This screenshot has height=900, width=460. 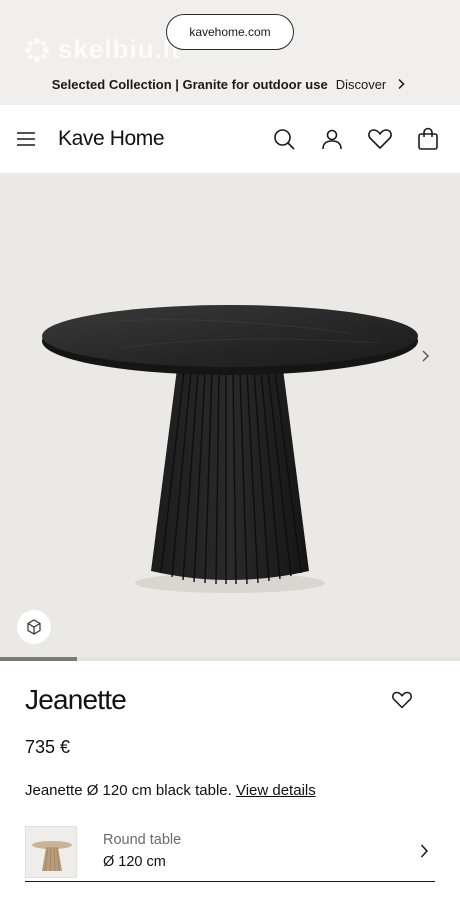 What do you see at coordinates (230, 659) in the screenshot?
I see `gallery-progress` at bounding box center [230, 659].